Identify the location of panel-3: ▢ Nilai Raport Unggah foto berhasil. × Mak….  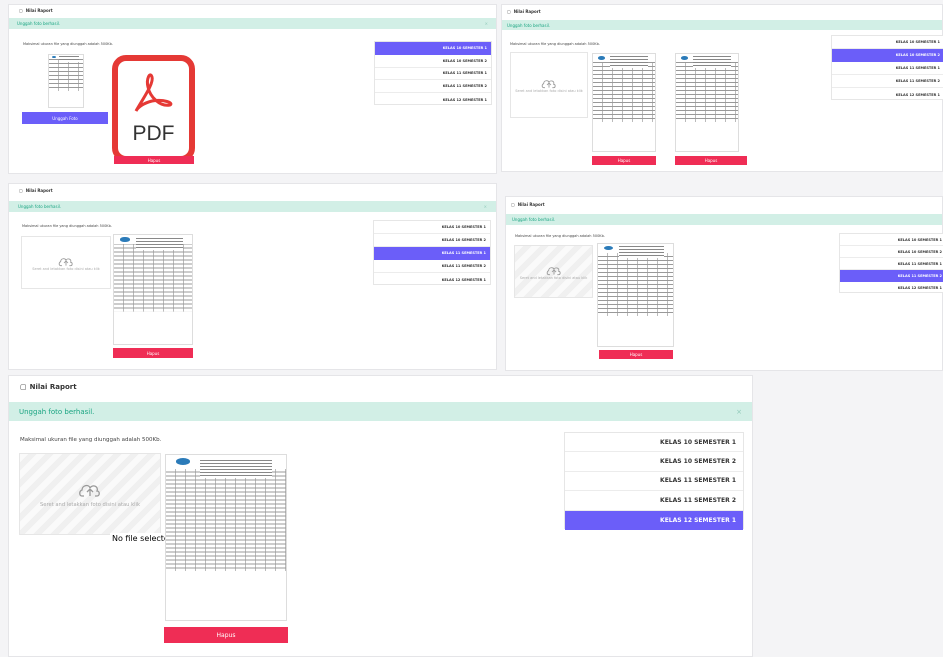
(252, 276).